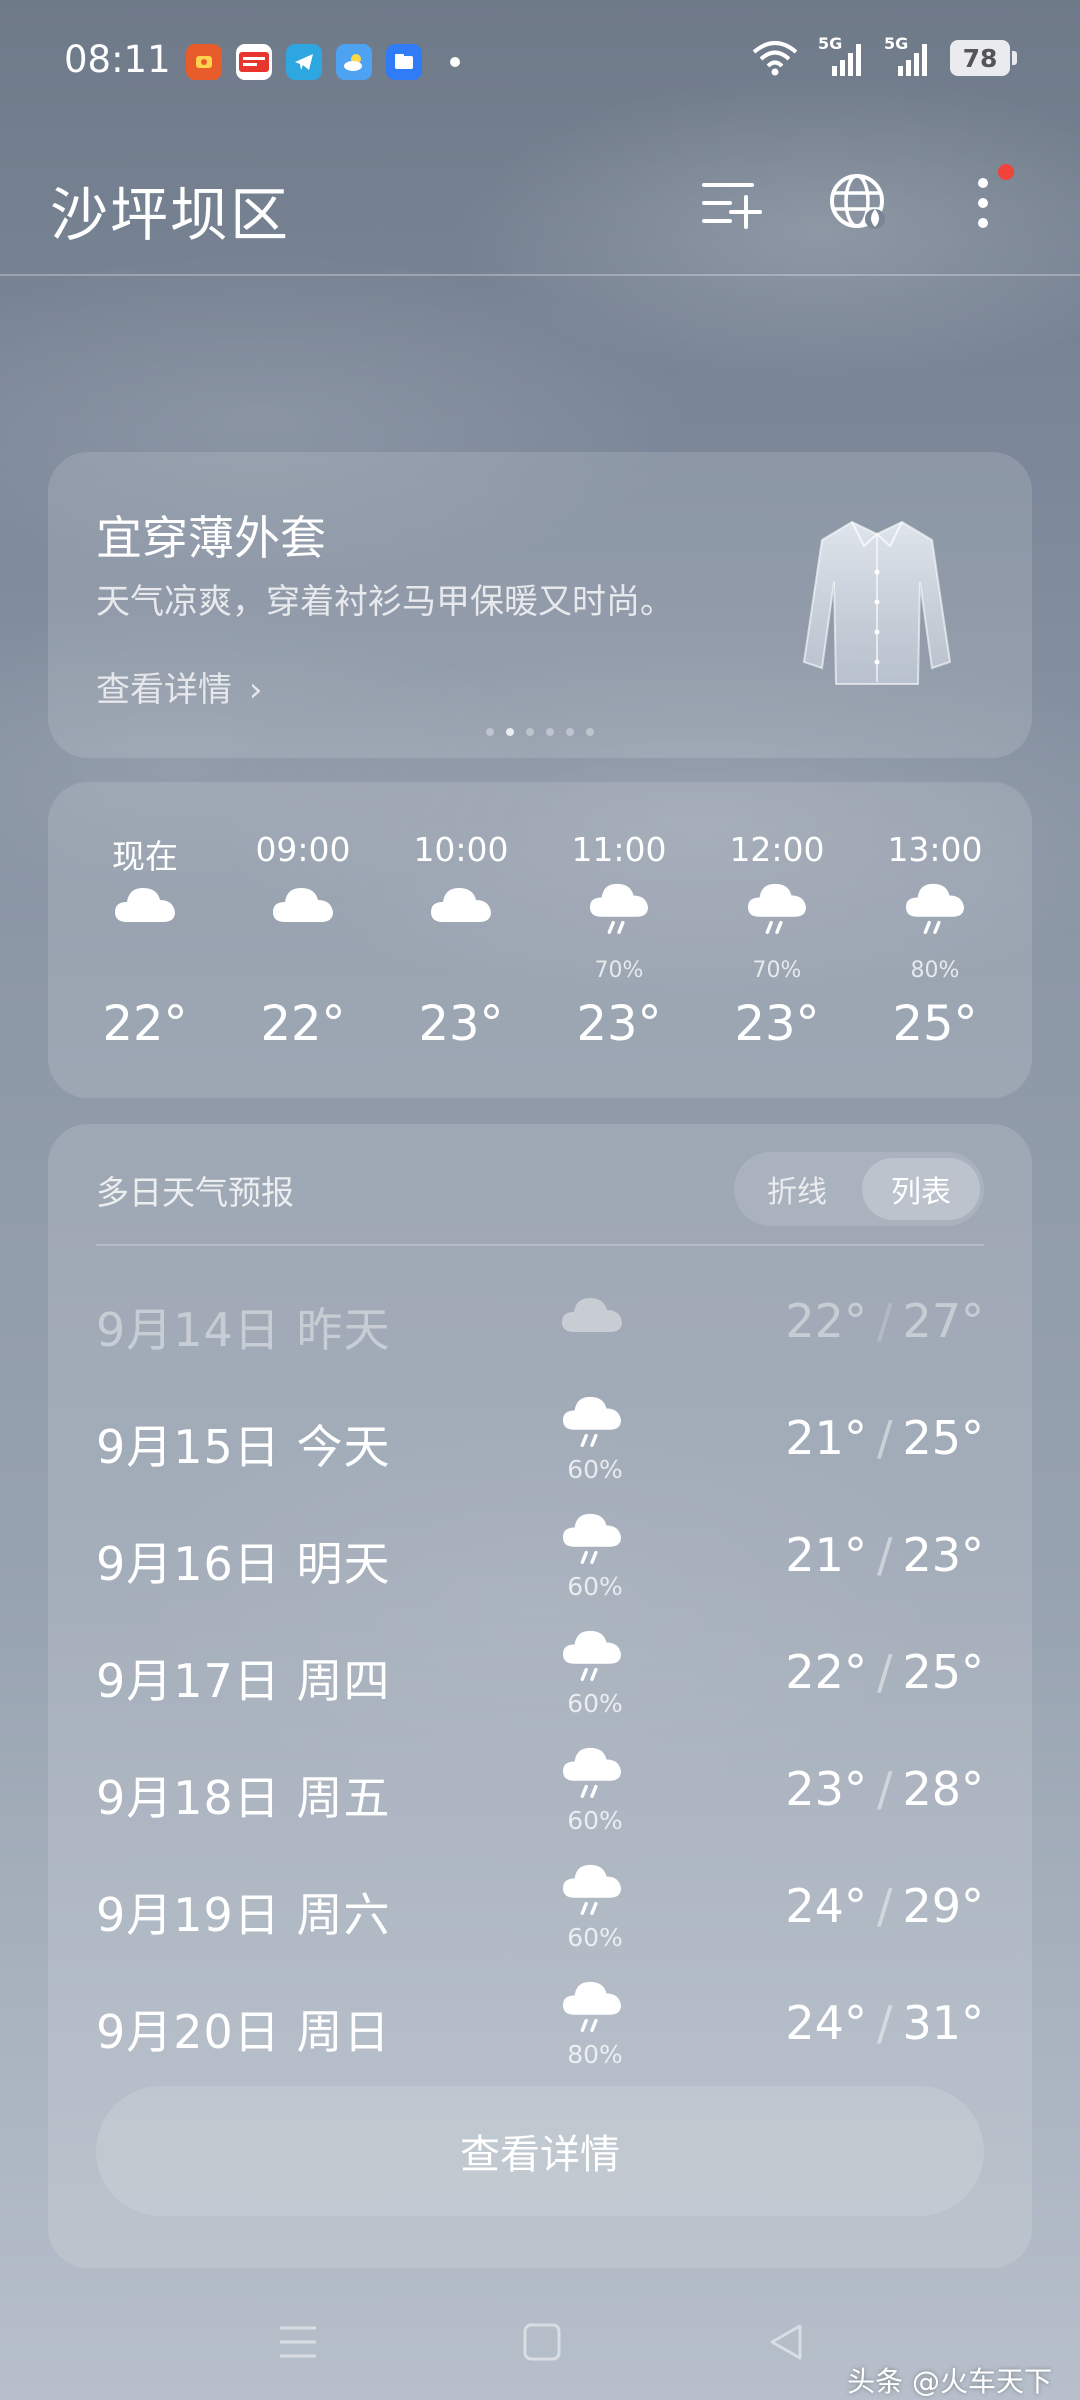 This screenshot has height=2400, width=1080. I want to click on dress-details-link: 查看详情 ›, so click(179, 686).